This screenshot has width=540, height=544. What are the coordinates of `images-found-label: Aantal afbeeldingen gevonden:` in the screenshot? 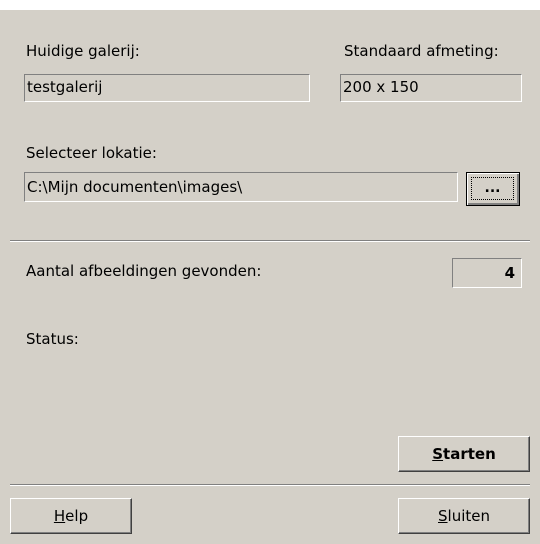 It's located at (144, 271).